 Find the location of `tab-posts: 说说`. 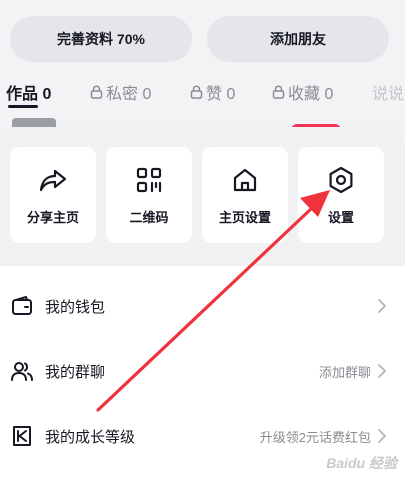

tab-posts: 说说 is located at coordinates (388, 92).